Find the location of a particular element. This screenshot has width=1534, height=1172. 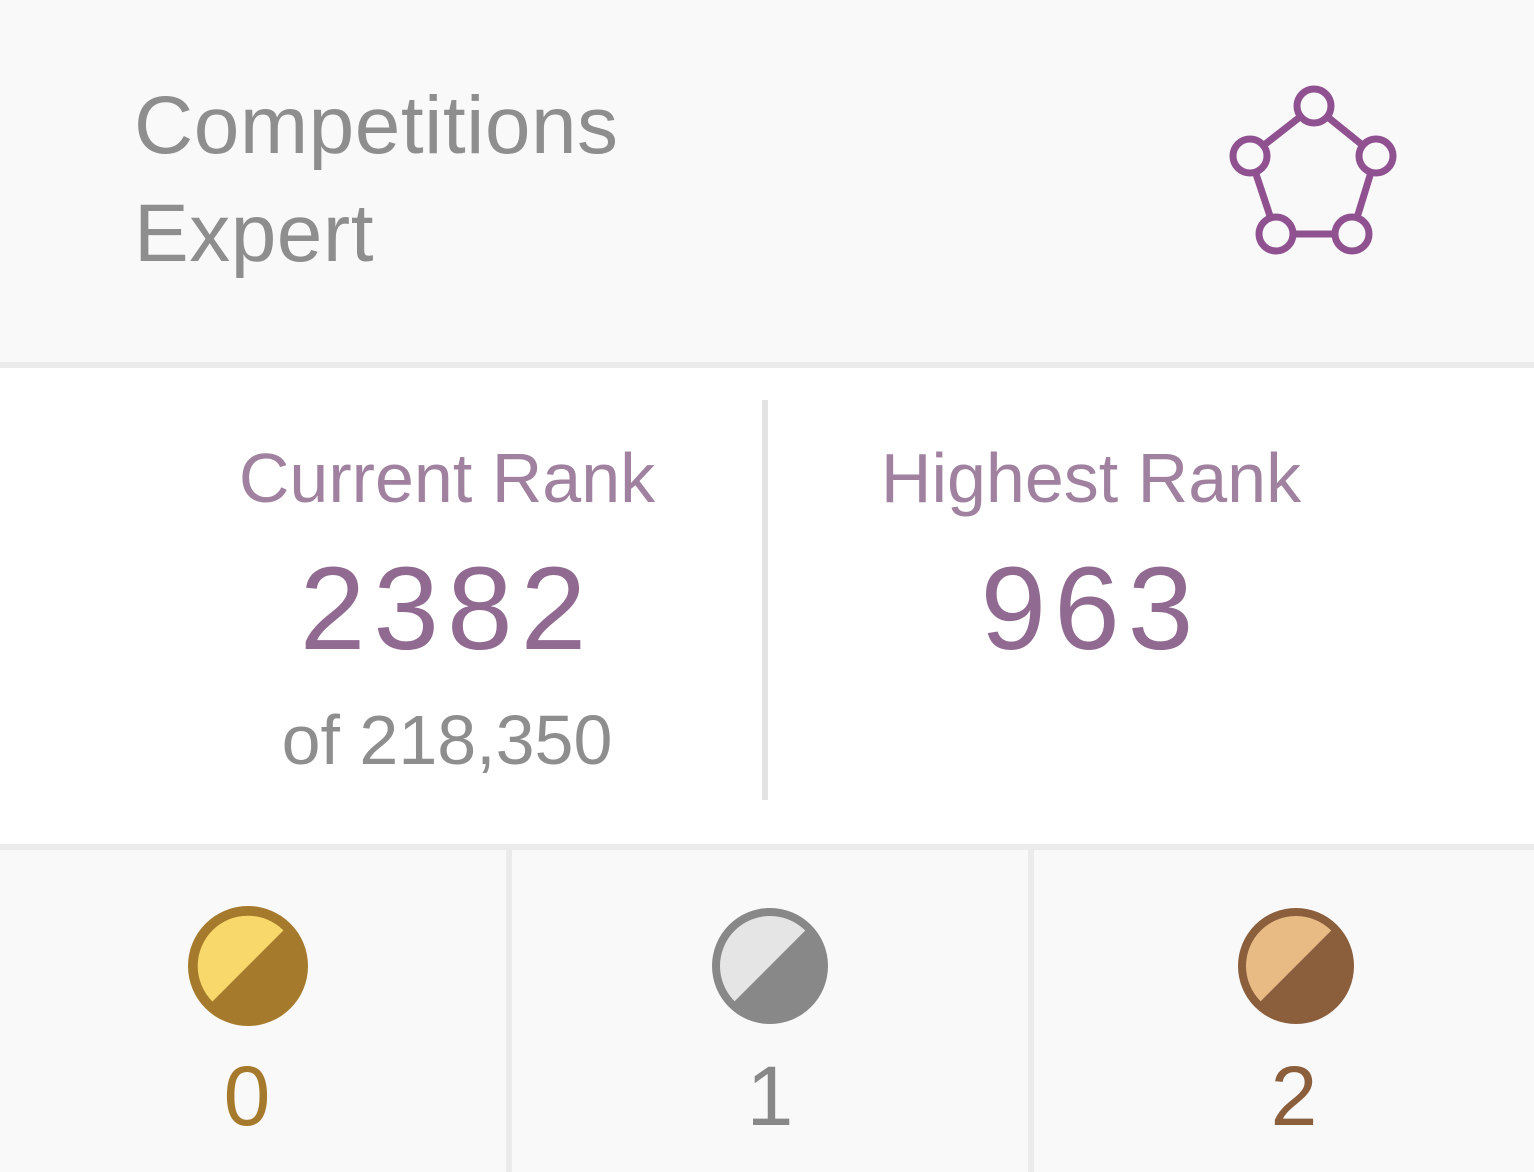

bronze-medal-icon is located at coordinates (1296, 966).